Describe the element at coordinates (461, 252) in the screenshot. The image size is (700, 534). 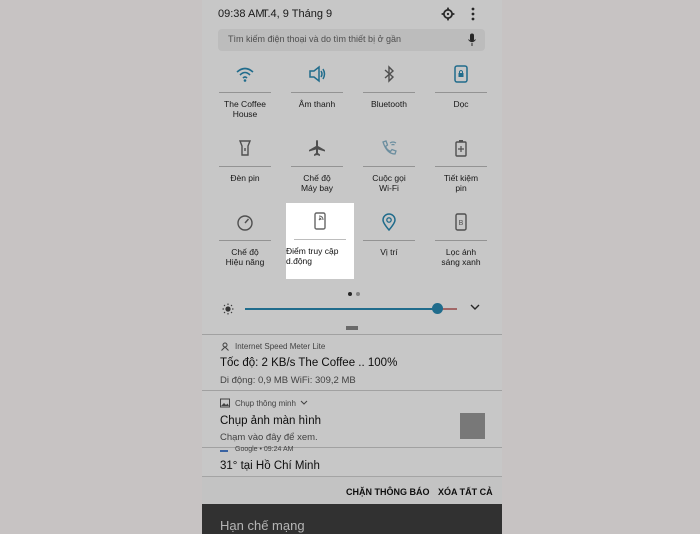
I see `tile-label: Lọc ánh` at that location.